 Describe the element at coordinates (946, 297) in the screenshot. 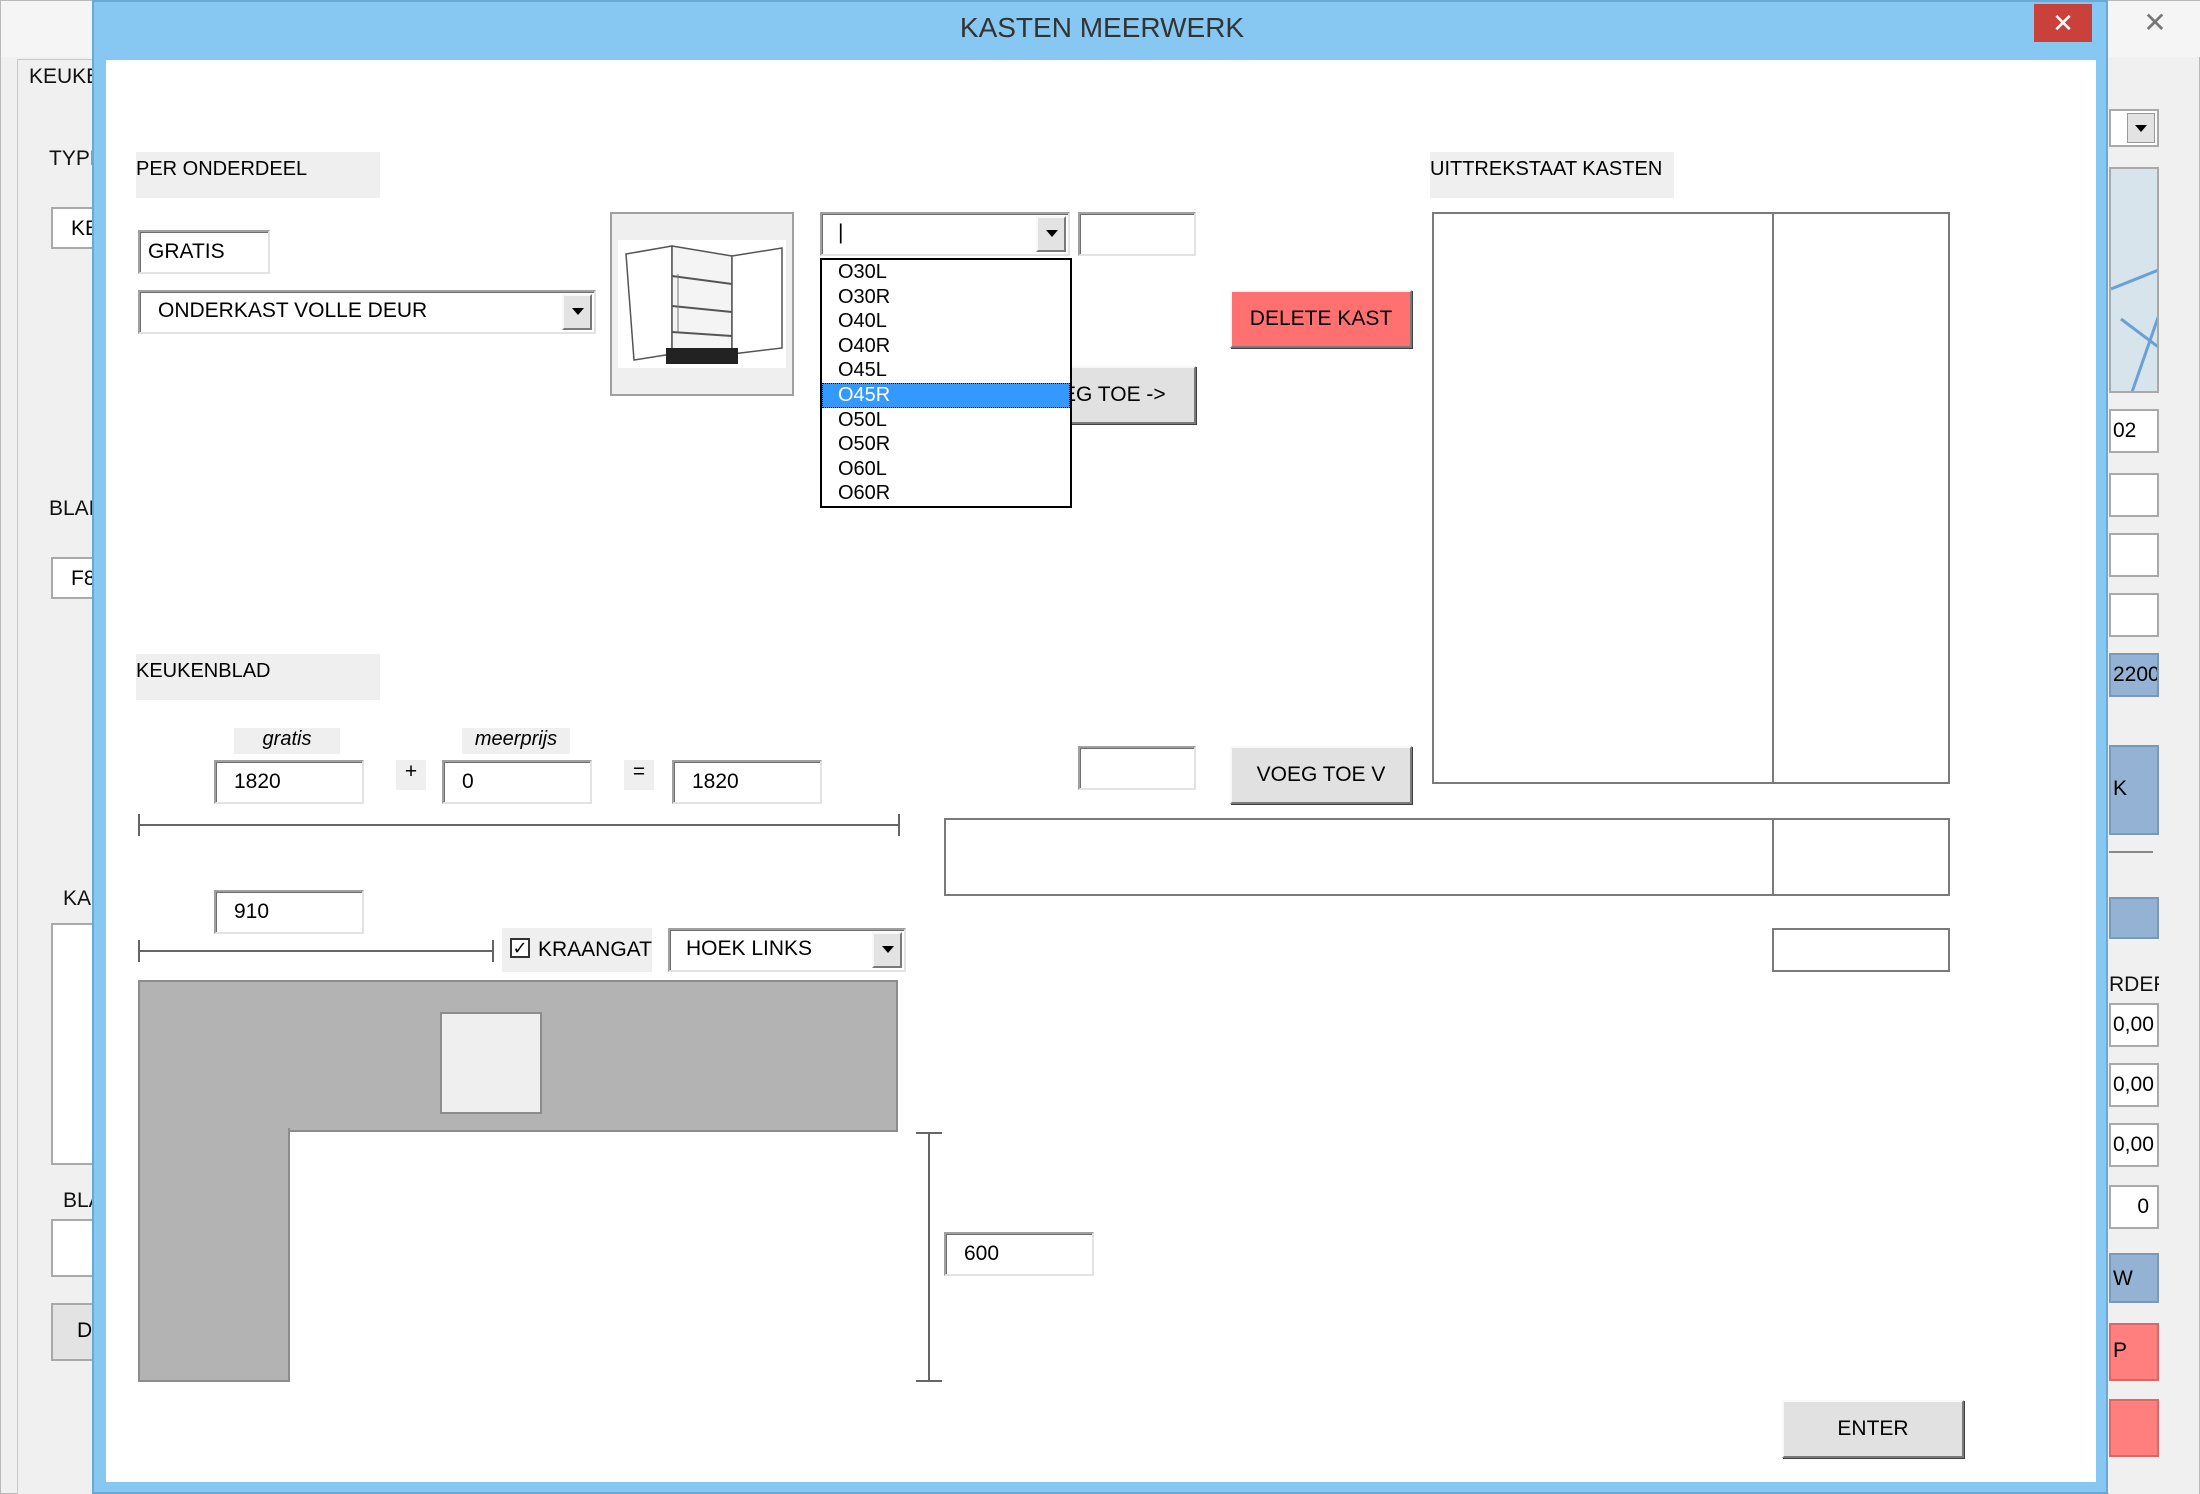

I see `dropdown-option: O30R` at that location.